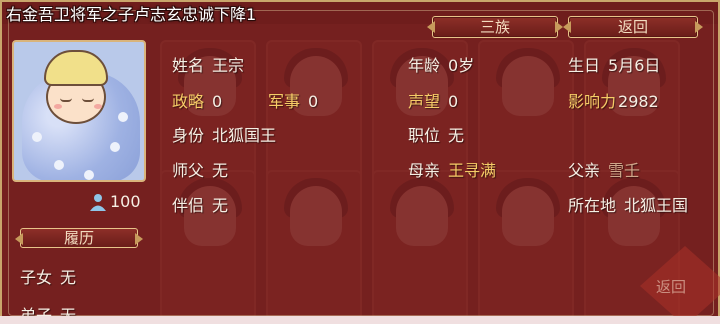 The width and height of the screenshot is (720, 324). I want to click on back-button-label: 返回, so click(632, 27).